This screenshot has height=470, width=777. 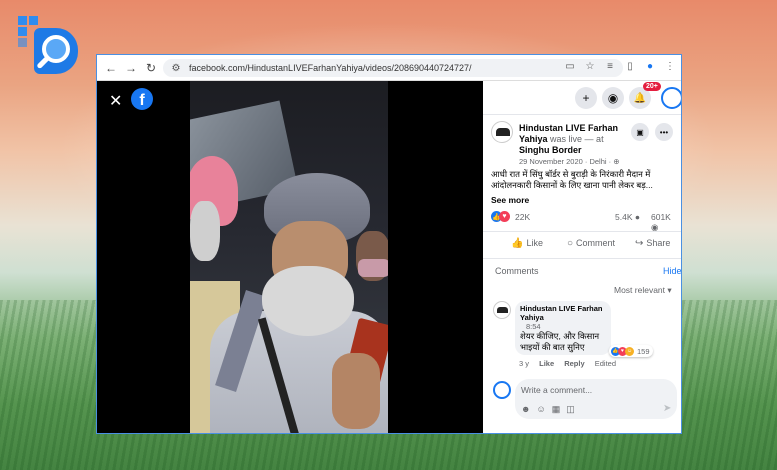 What do you see at coordinates (670, 66) in the screenshot?
I see `browser-menu-icon: ⋮` at bounding box center [670, 66].